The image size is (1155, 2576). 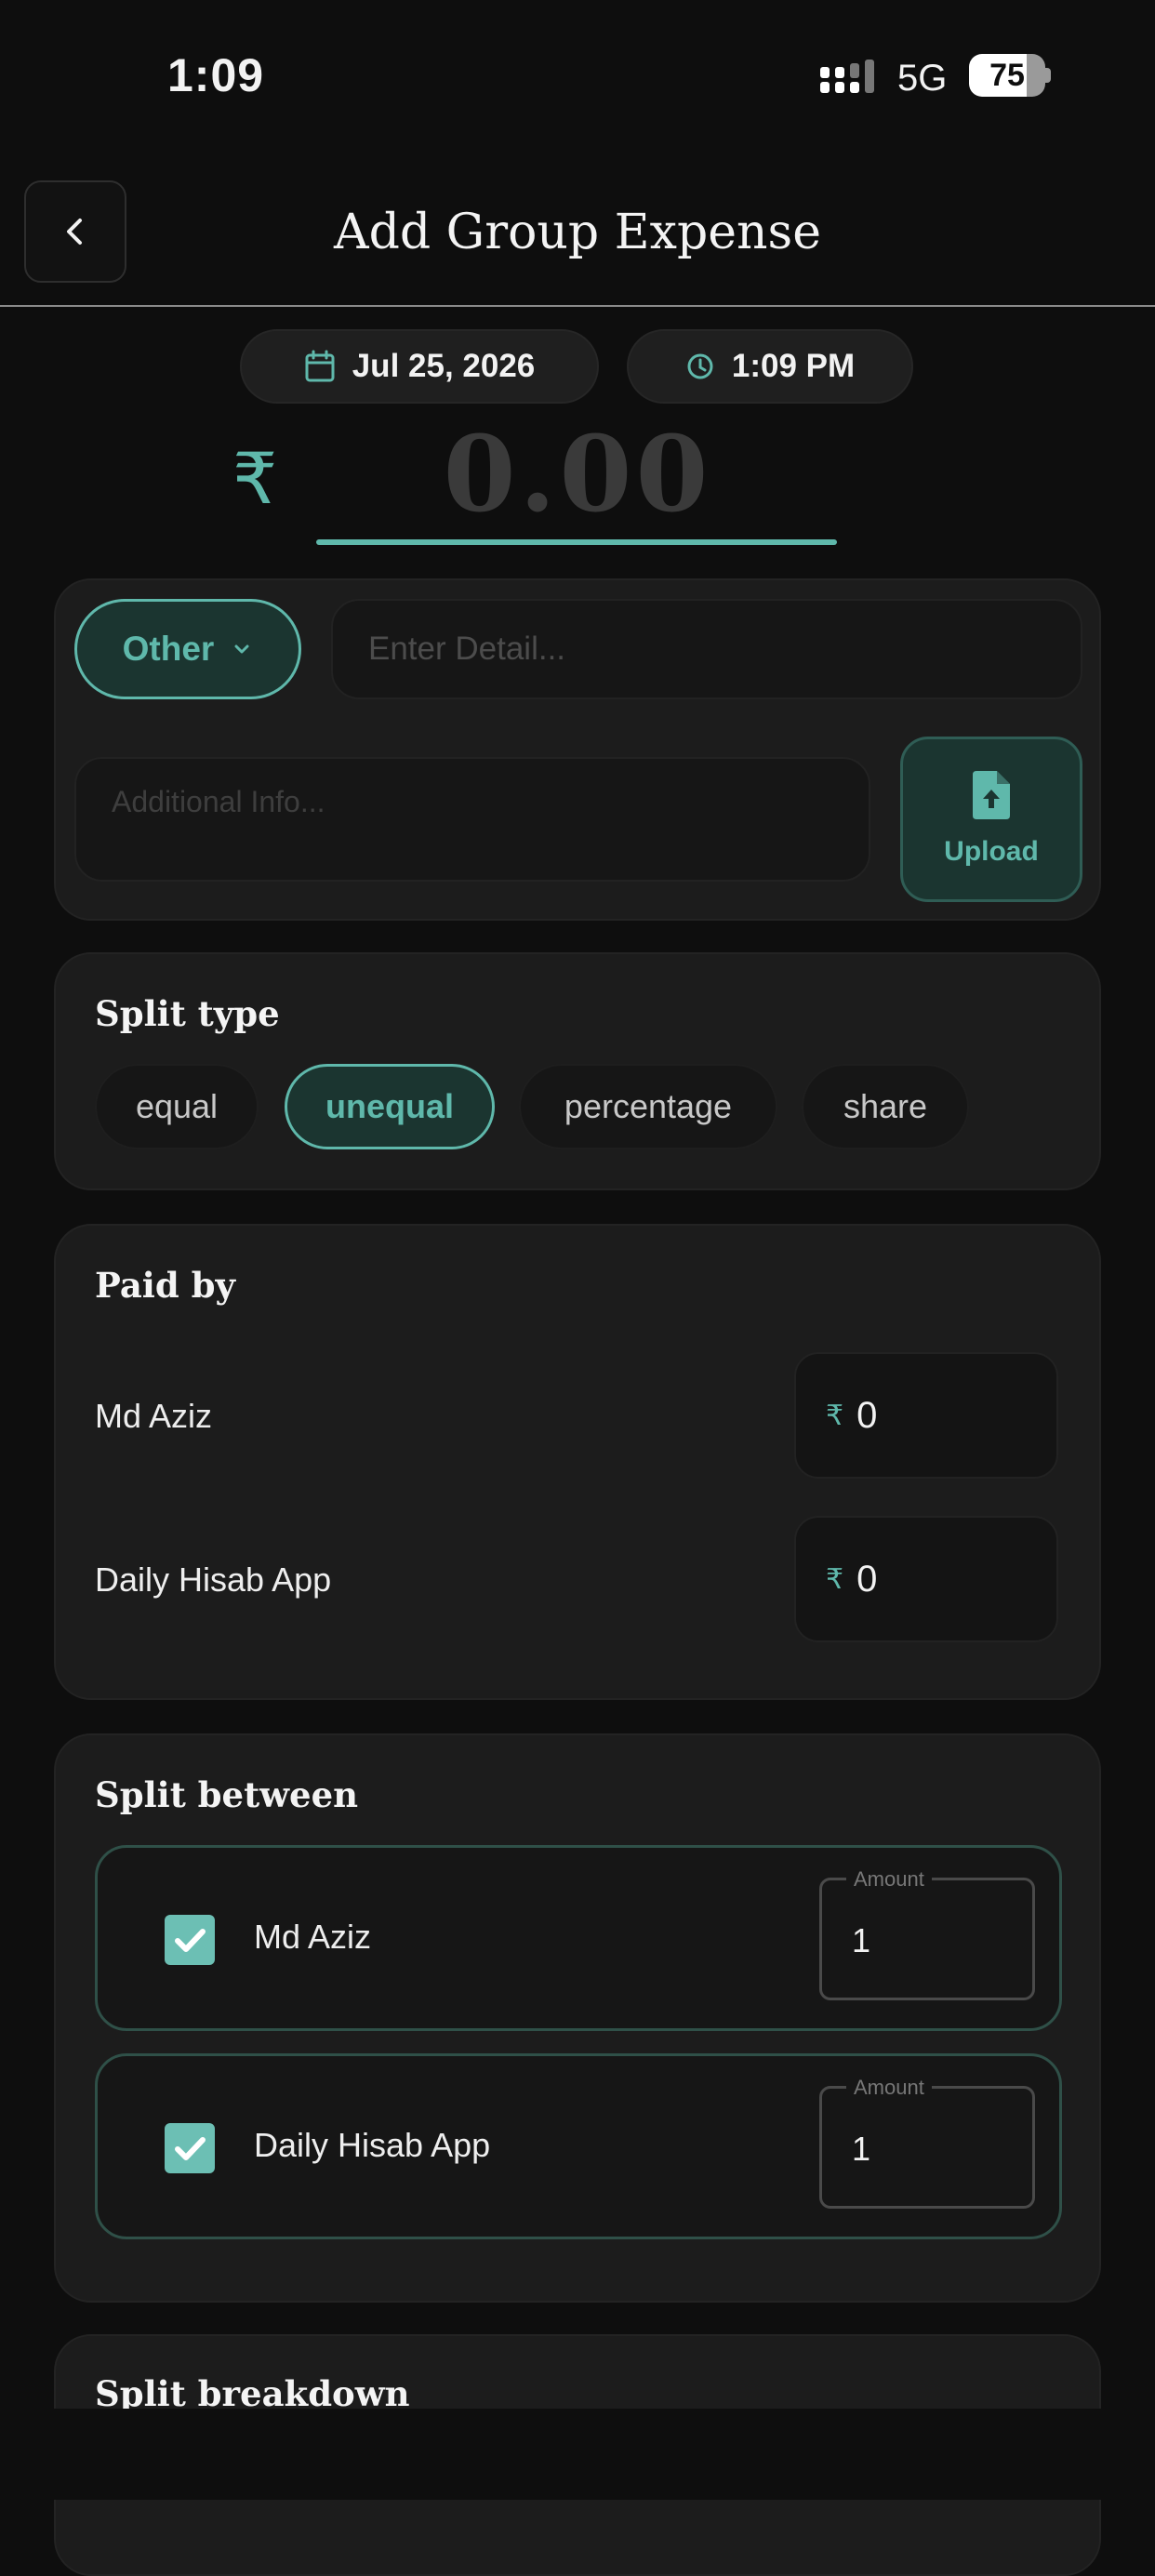 I want to click on page-title: Add Group Expense, so click(x=577, y=232).